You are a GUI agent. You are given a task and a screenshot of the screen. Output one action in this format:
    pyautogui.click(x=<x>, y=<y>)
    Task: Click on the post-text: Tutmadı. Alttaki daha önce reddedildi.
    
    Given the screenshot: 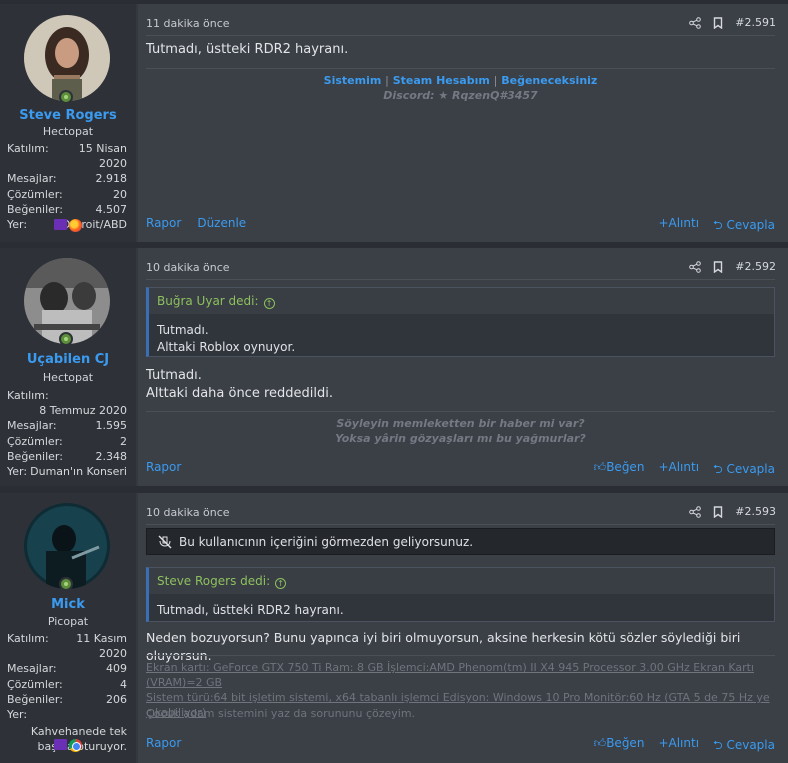 What is the action you would take?
    pyautogui.click(x=239, y=384)
    